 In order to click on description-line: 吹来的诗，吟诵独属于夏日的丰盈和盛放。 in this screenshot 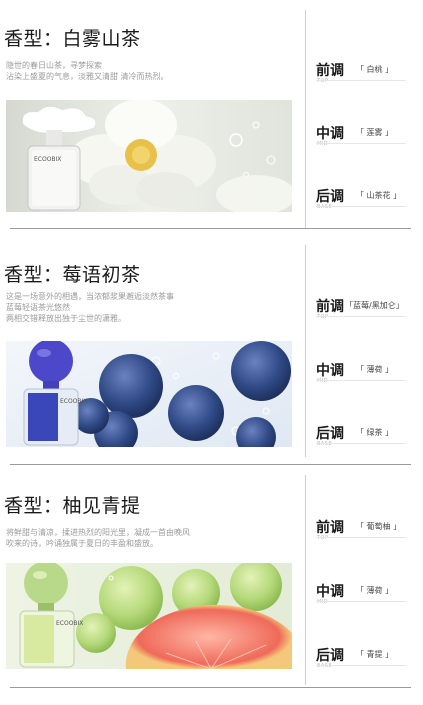, I will do `click(82, 543)`.